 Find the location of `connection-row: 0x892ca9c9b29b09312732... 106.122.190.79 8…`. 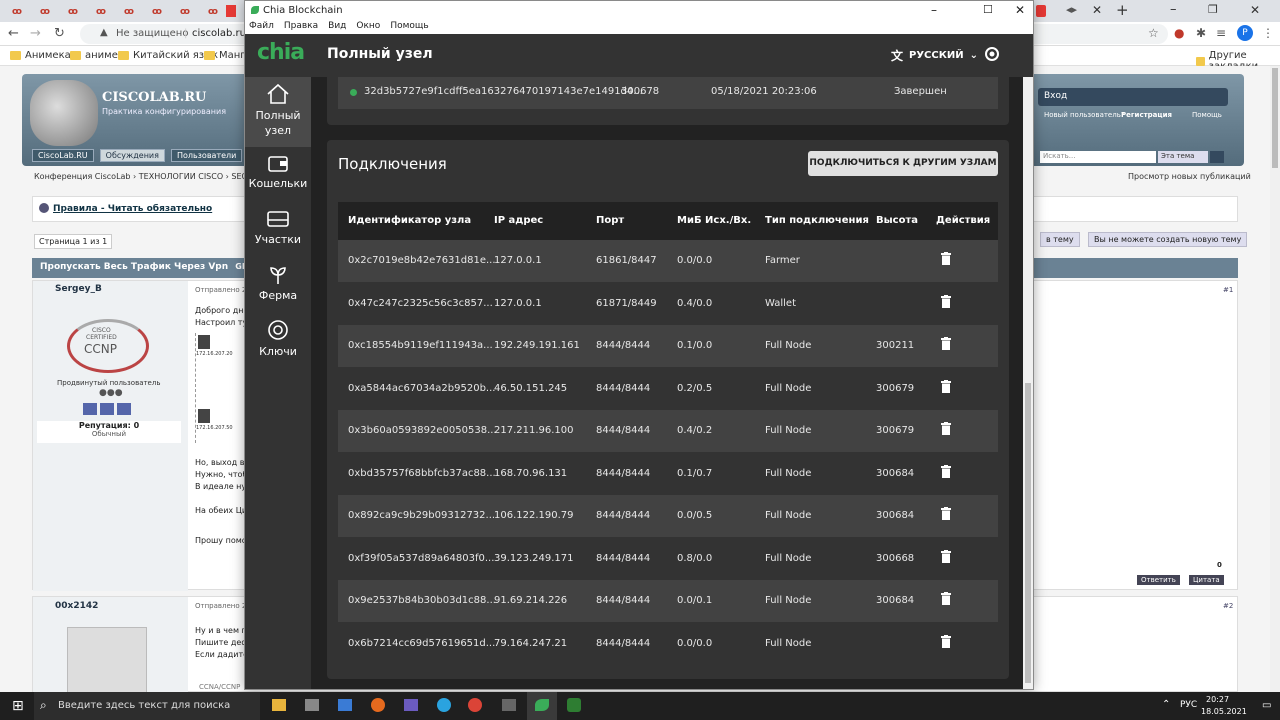

connection-row: 0x892ca9c9b29b09312732... 106.122.190.79 8… is located at coordinates (668, 516).